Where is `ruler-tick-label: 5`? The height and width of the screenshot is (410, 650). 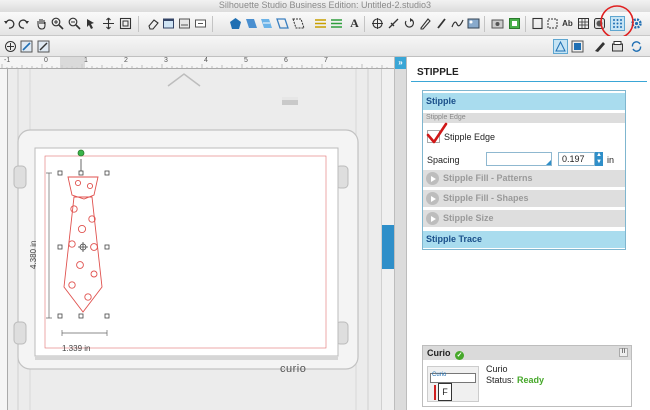 ruler-tick-label: 5 is located at coordinates (246, 60).